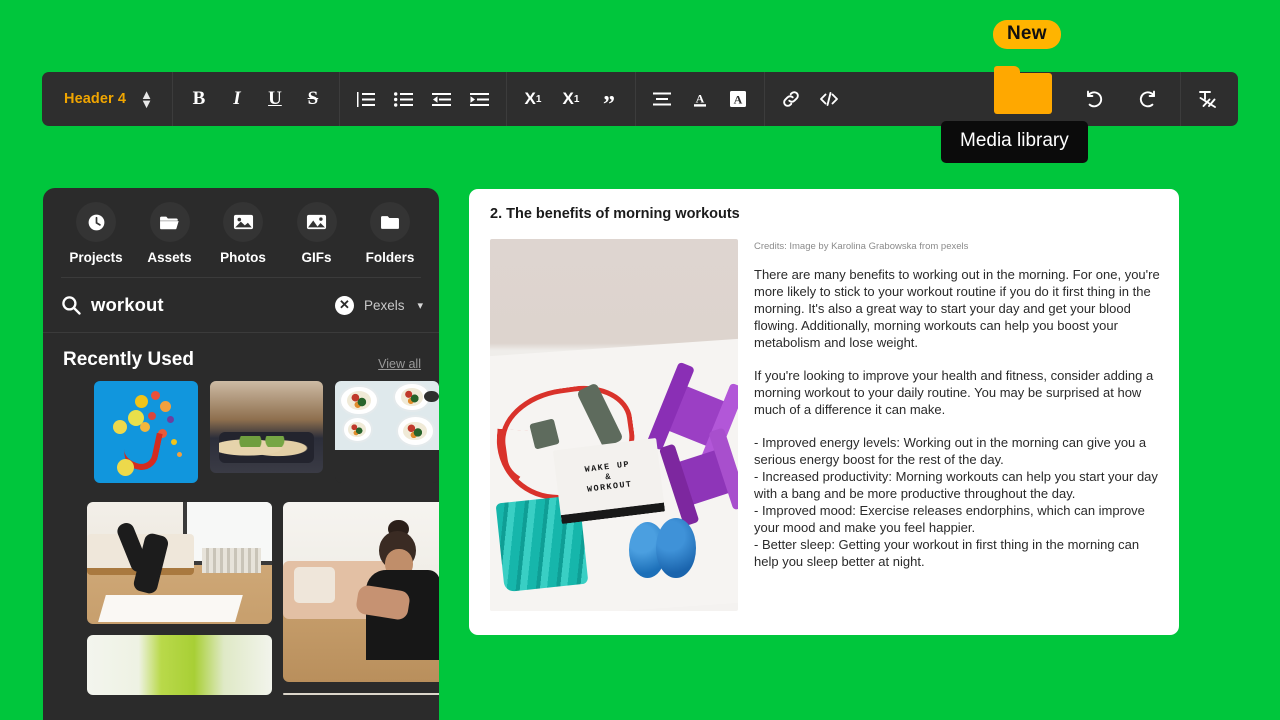 This screenshot has width=1280, height=720. I want to click on history-group, so click(1121, 99).